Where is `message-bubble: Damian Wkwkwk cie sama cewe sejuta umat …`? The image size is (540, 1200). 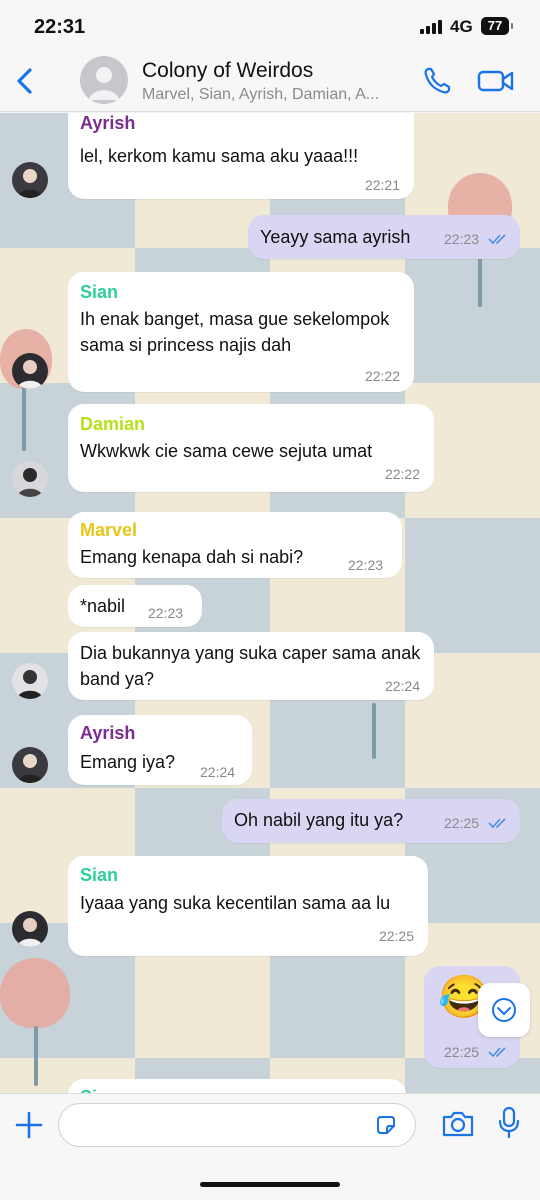
message-bubble: Damian Wkwkwk cie sama cewe sejuta umat … is located at coordinates (251, 448).